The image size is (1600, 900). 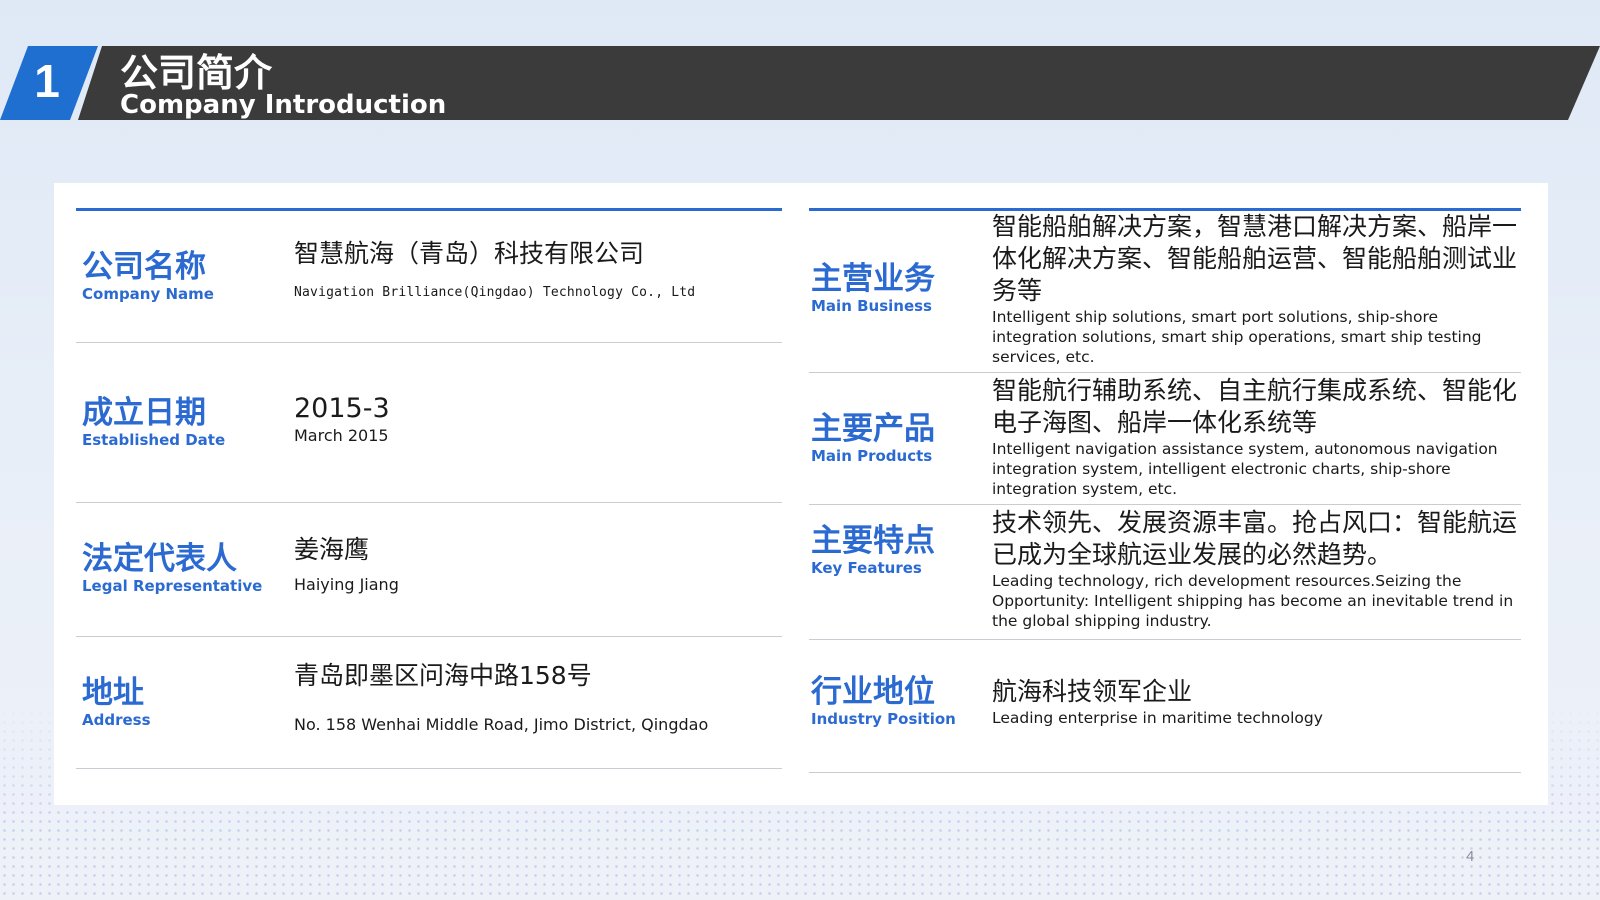 I want to click on value-cn: 姜海鹰, so click(x=332, y=549).